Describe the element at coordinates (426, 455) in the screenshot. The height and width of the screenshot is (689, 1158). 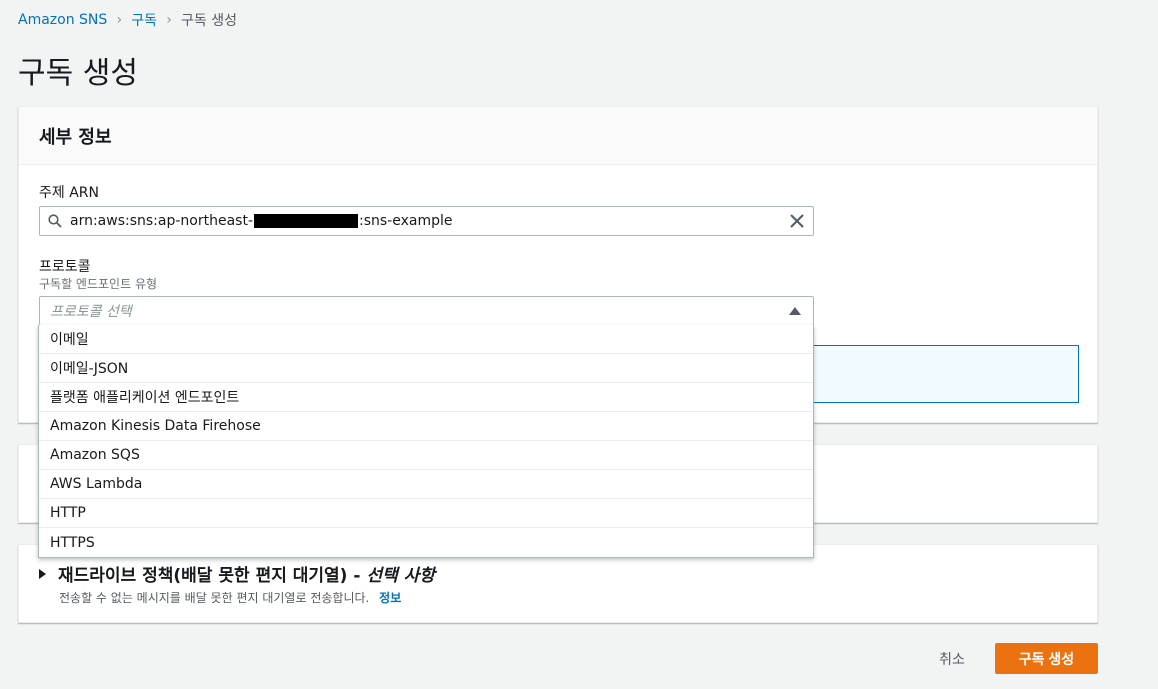
I see `protocol-option-sqs: Amazon SQS` at that location.